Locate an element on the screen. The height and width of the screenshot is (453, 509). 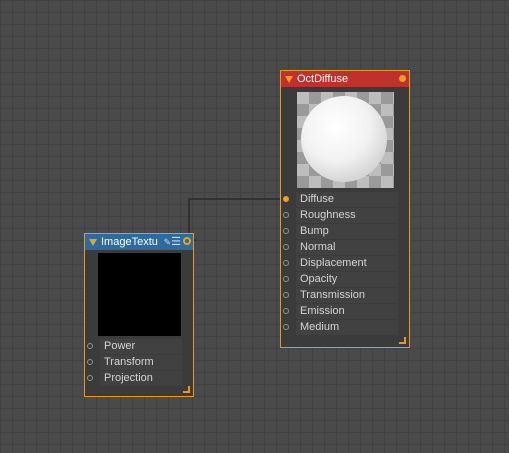
list-icon: ☰ is located at coordinates (176, 241).